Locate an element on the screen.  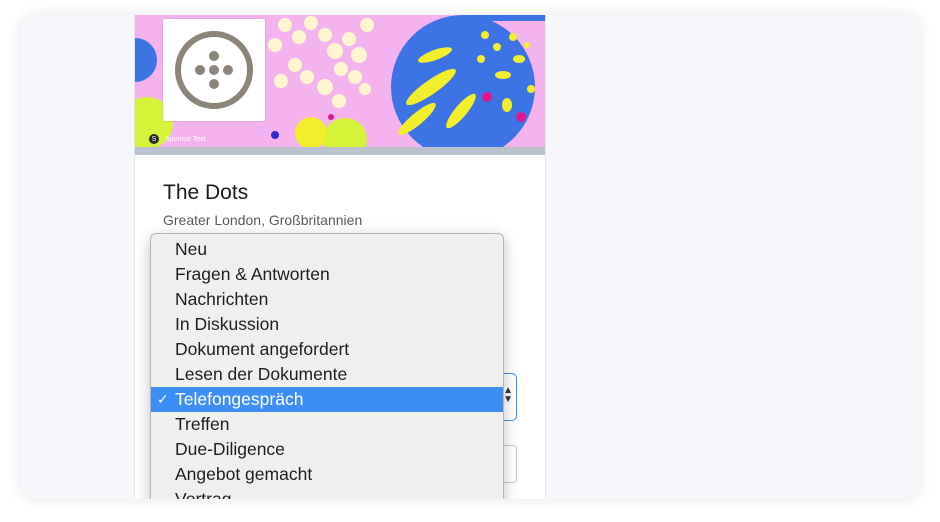
status-option-nachrichten: Nachrichten is located at coordinates (327, 299).